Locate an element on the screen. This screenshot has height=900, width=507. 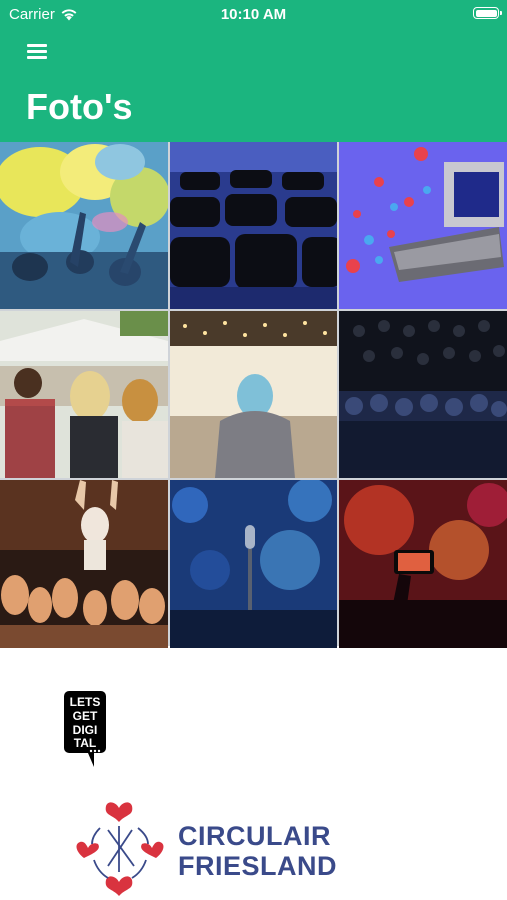
photo-outdoor-festival is located at coordinates (84, 394).